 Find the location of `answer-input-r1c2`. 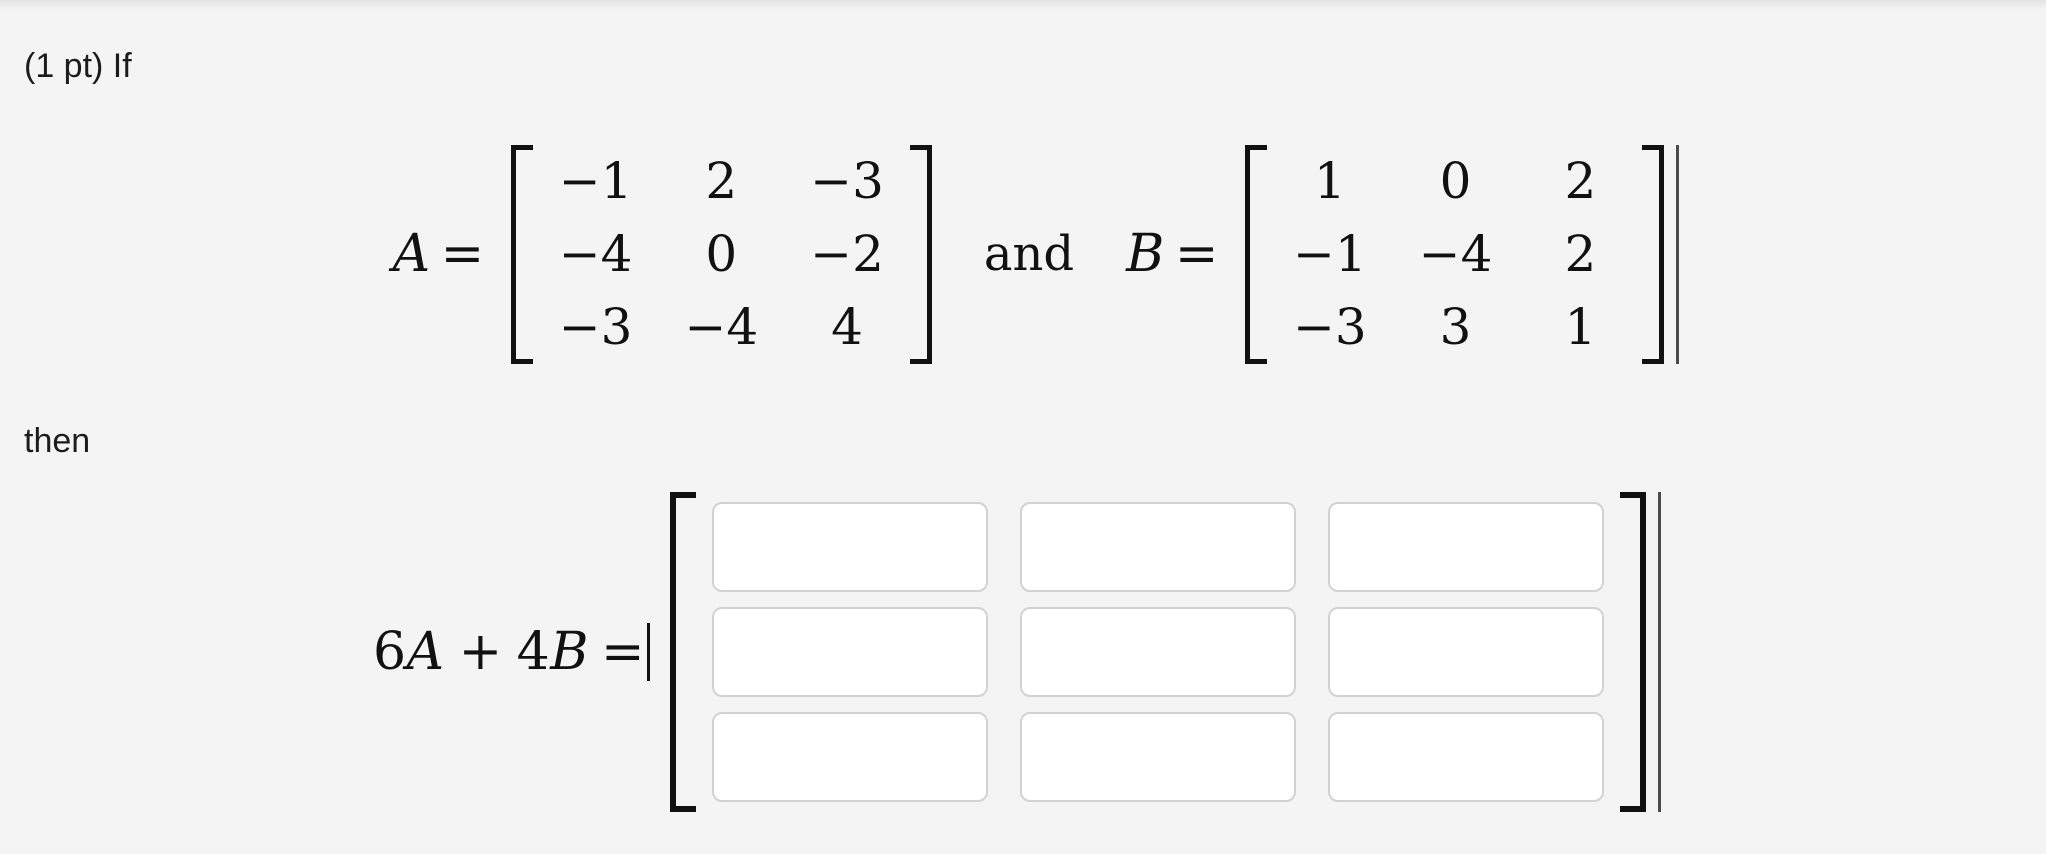

answer-input-r1c2 is located at coordinates (1158, 546).